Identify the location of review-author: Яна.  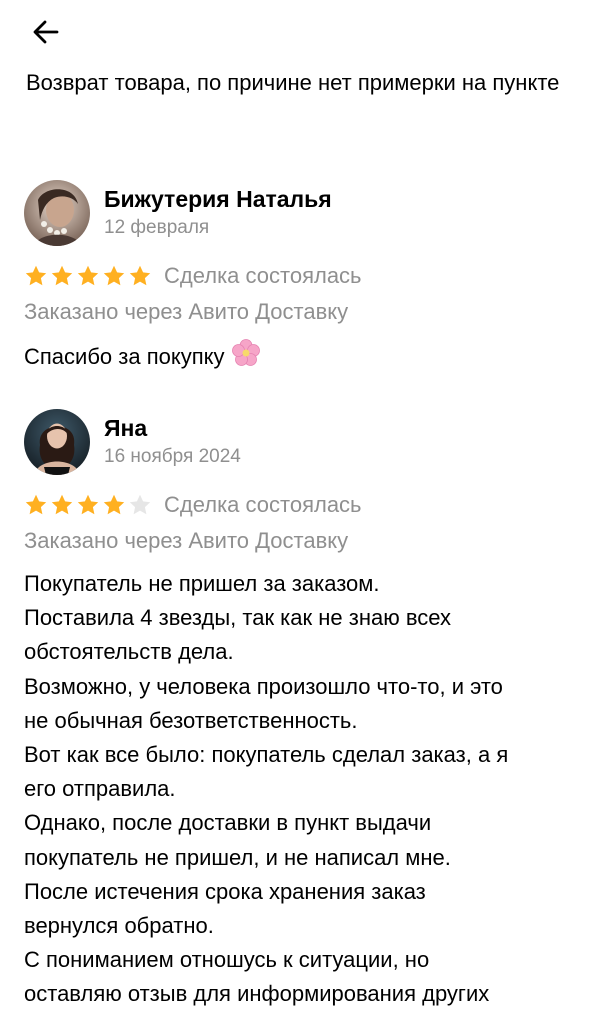
(125, 428).